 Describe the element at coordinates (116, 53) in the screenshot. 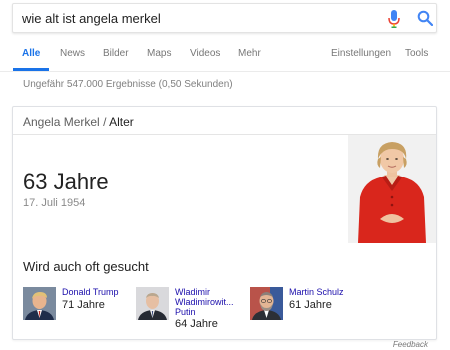

I see `tab-images: Bilder` at that location.